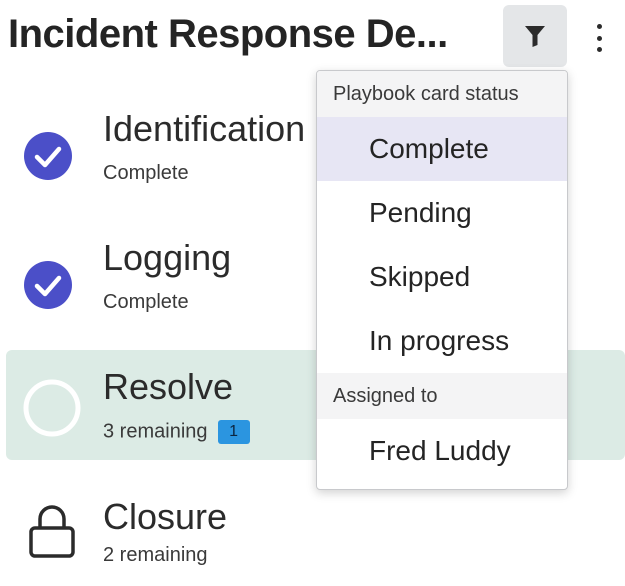  What do you see at coordinates (155, 555) in the screenshot?
I see `step-status: 2 remaining` at bounding box center [155, 555].